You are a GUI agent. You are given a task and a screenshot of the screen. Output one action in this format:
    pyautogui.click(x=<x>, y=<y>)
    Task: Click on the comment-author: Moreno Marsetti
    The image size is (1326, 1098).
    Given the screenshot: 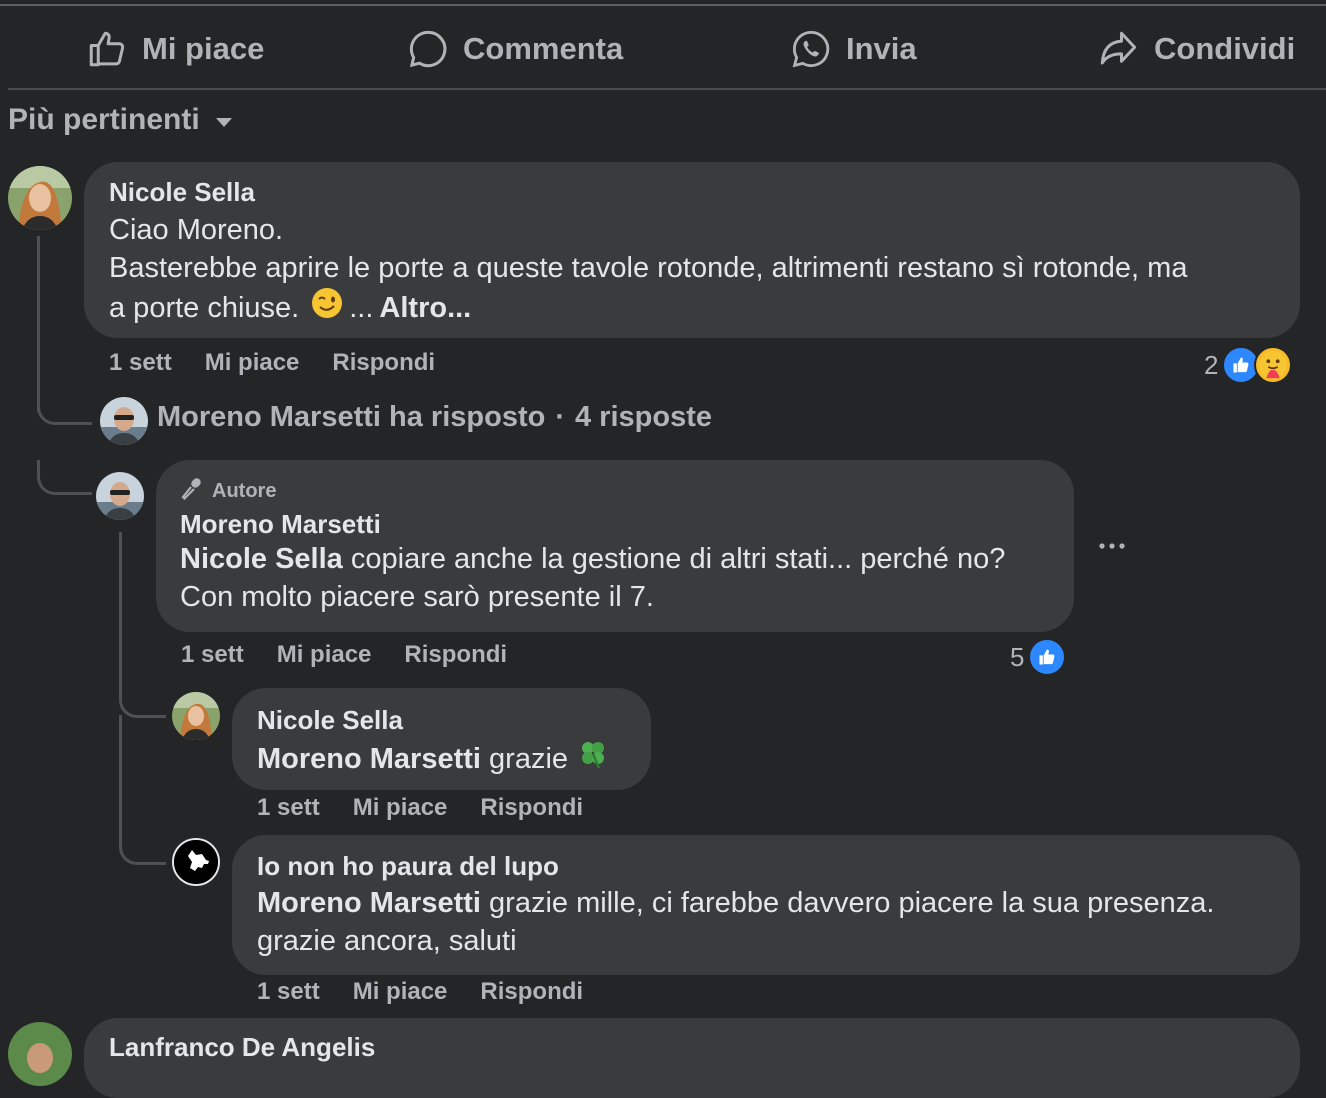 What is the action you would take?
    pyautogui.click(x=280, y=524)
    